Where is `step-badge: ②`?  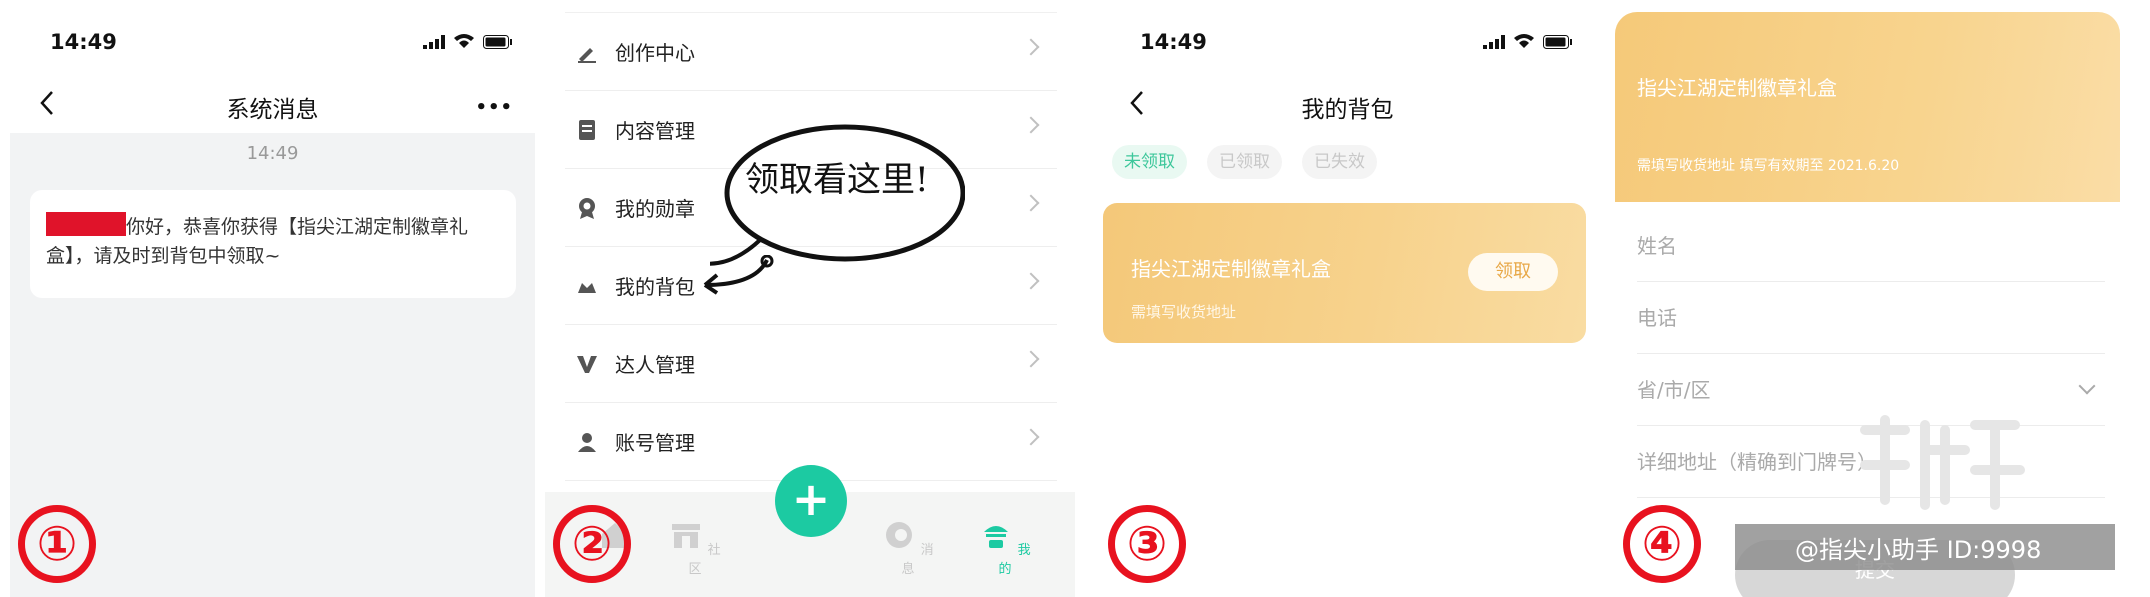 step-badge: ② is located at coordinates (592, 544).